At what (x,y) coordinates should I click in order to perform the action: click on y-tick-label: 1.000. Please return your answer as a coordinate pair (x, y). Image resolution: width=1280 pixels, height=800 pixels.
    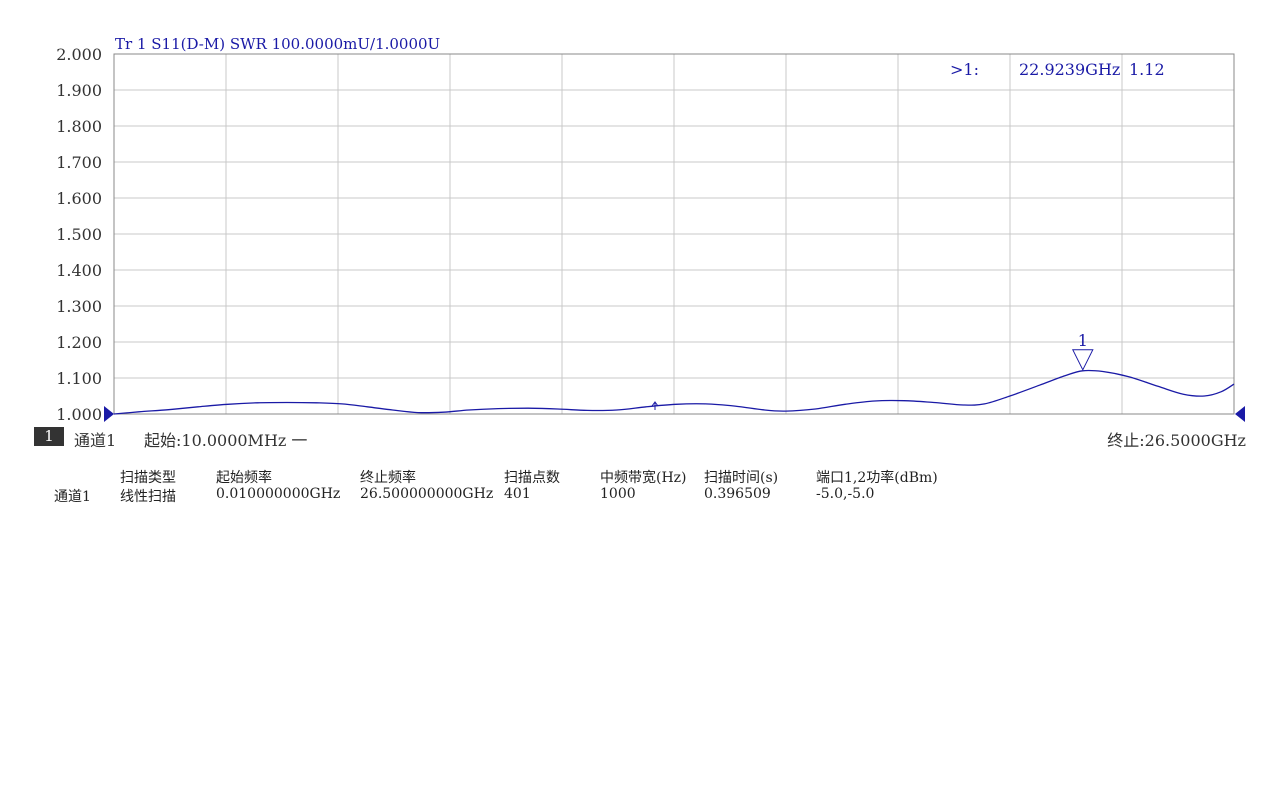
    Looking at the image, I should click on (79, 414).